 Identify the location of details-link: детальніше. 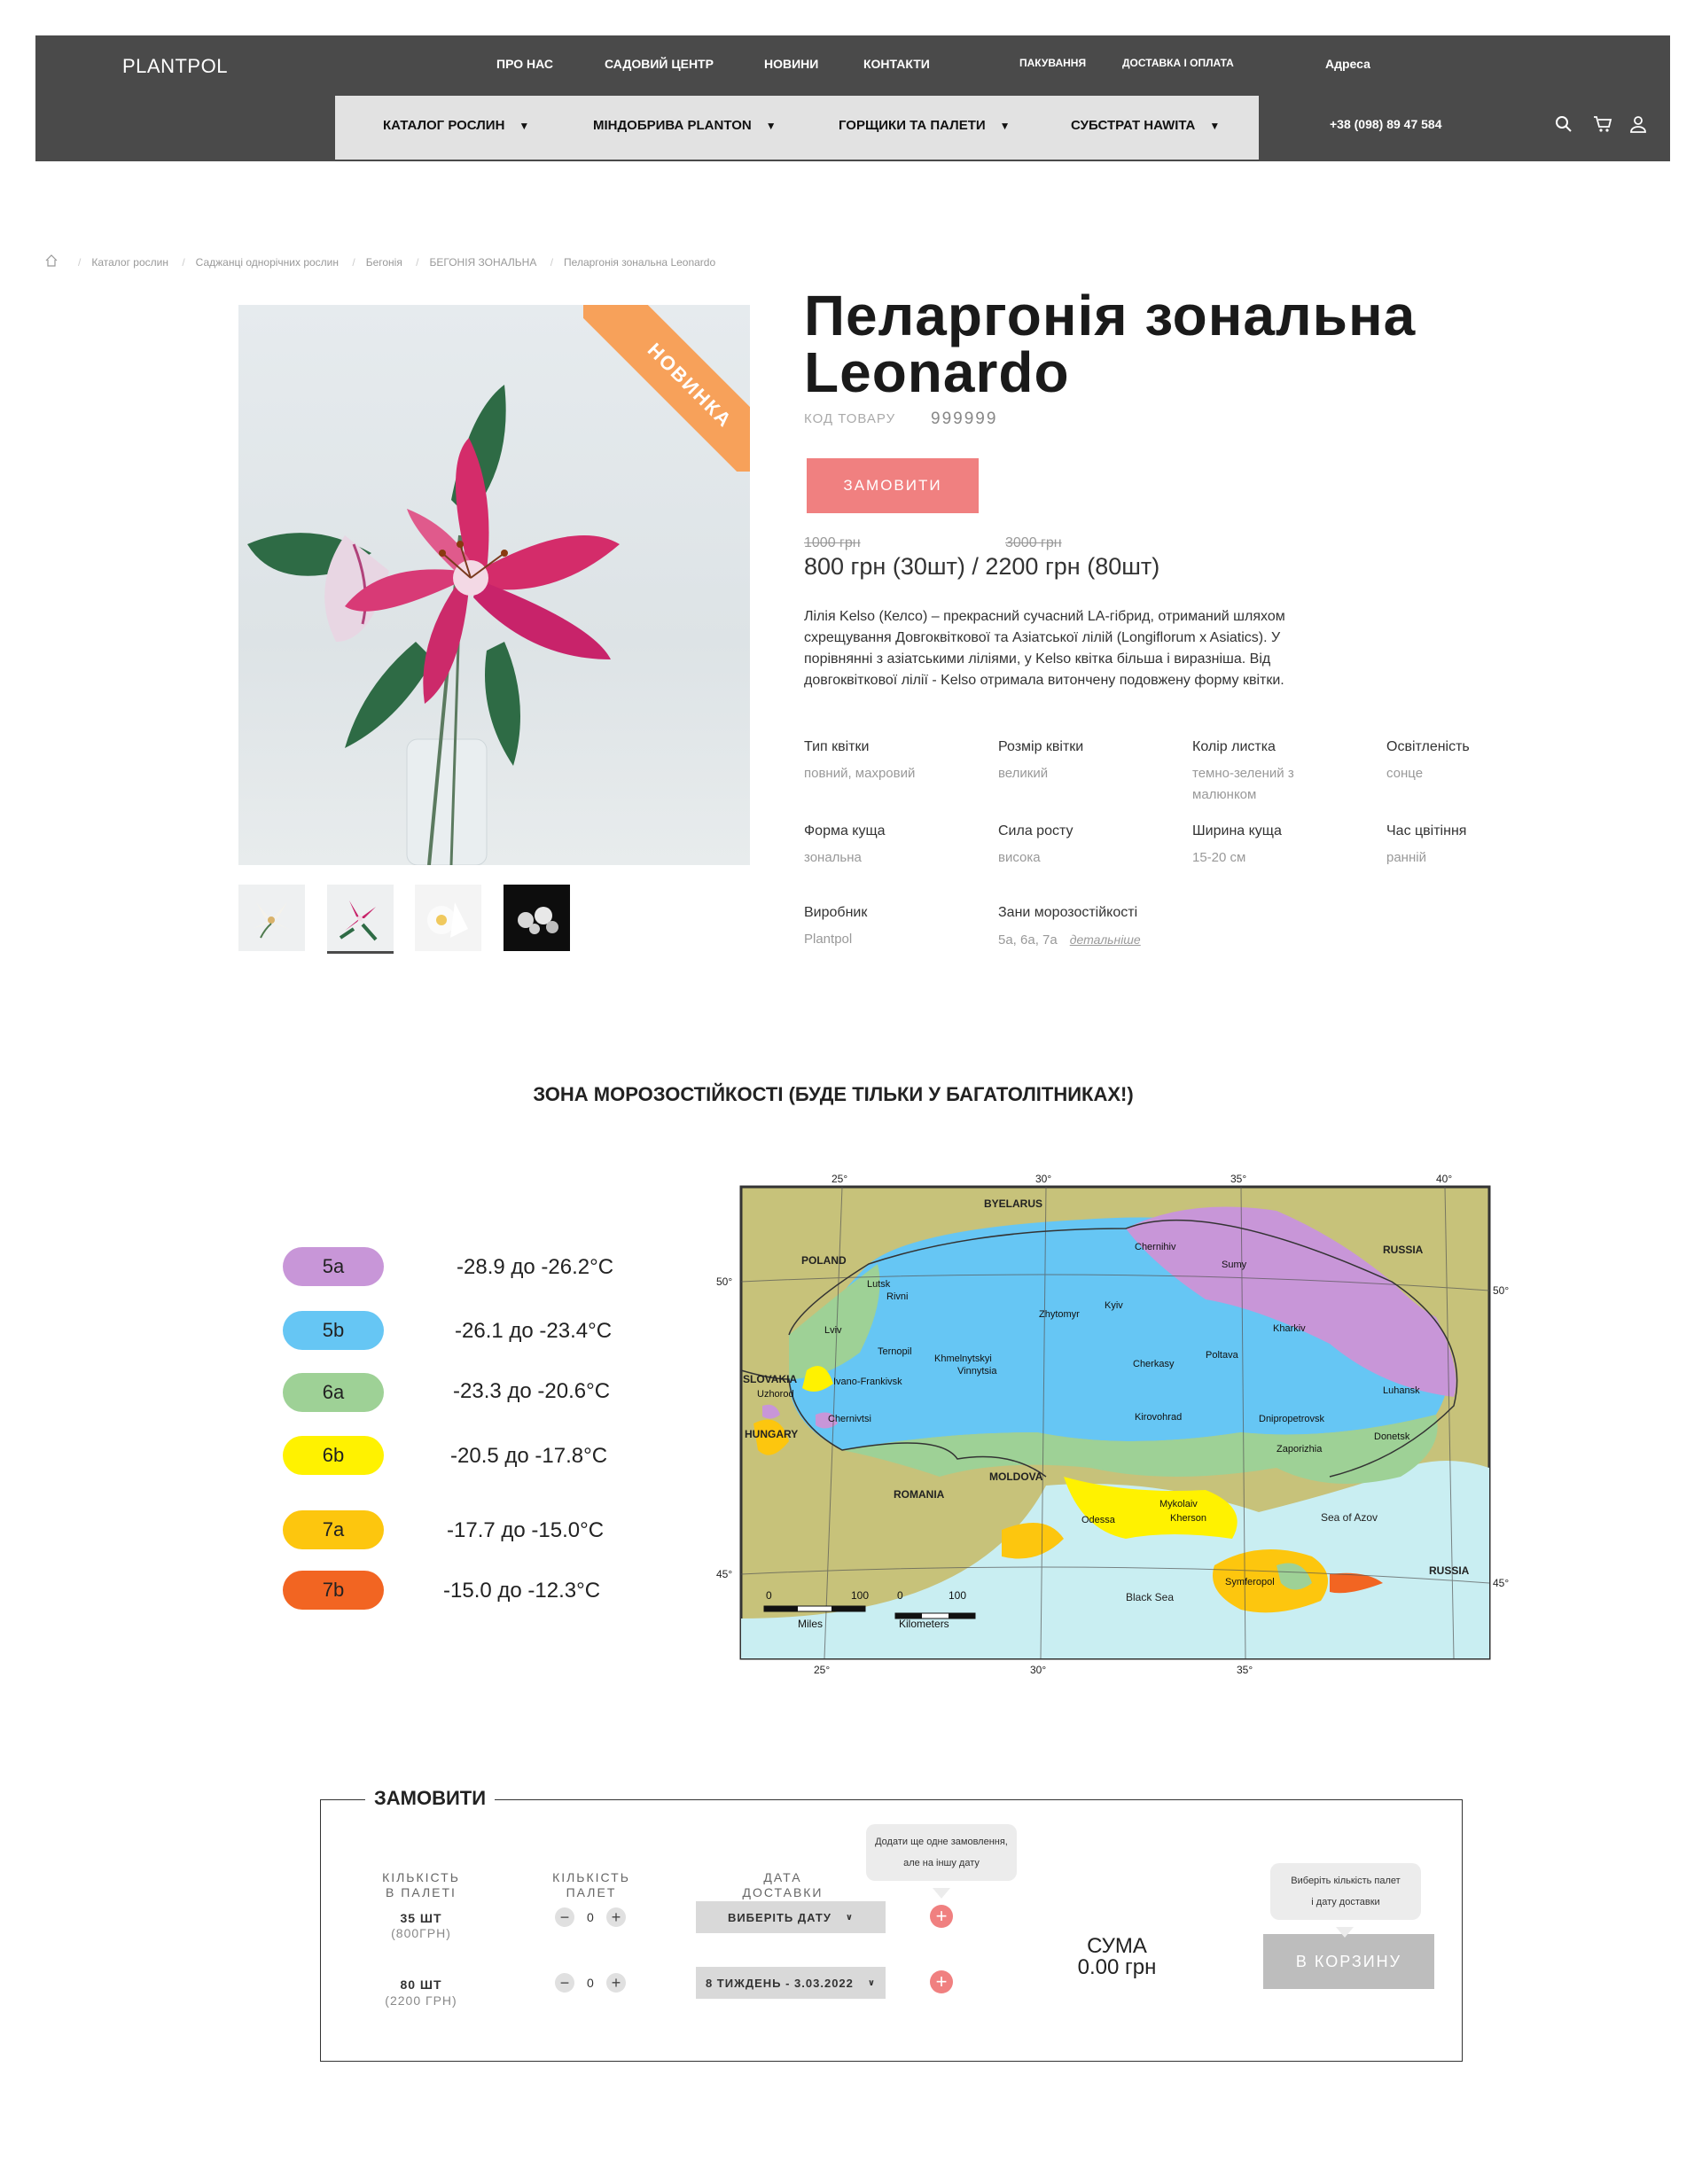
(1105, 939).